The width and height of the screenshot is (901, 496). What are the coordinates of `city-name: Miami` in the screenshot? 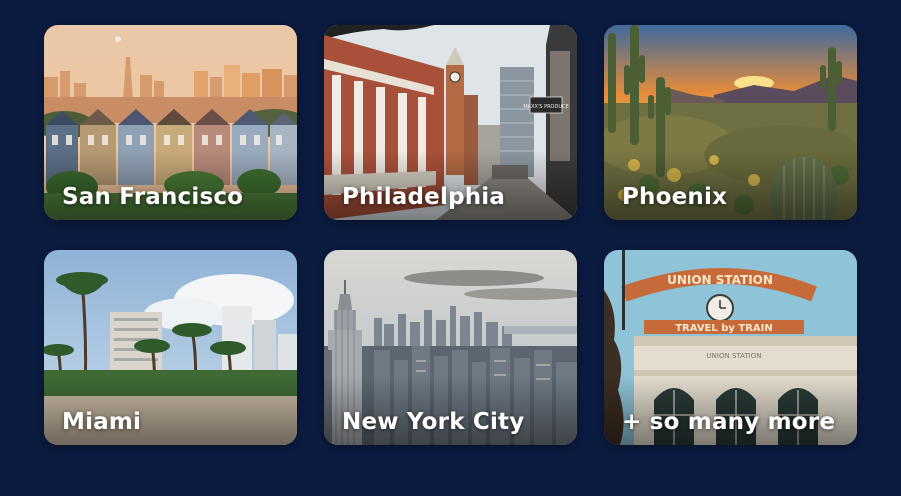 It's located at (102, 422).